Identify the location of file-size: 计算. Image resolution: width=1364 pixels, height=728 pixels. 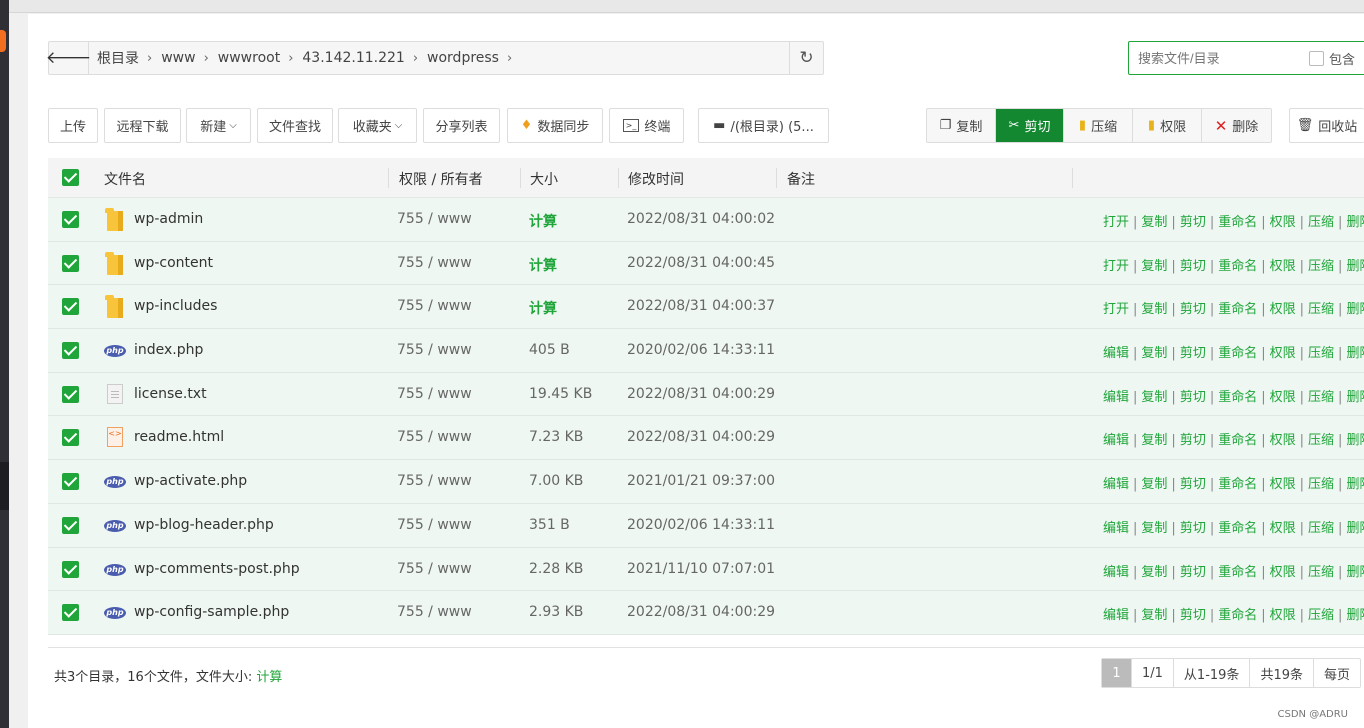
(543, 308).